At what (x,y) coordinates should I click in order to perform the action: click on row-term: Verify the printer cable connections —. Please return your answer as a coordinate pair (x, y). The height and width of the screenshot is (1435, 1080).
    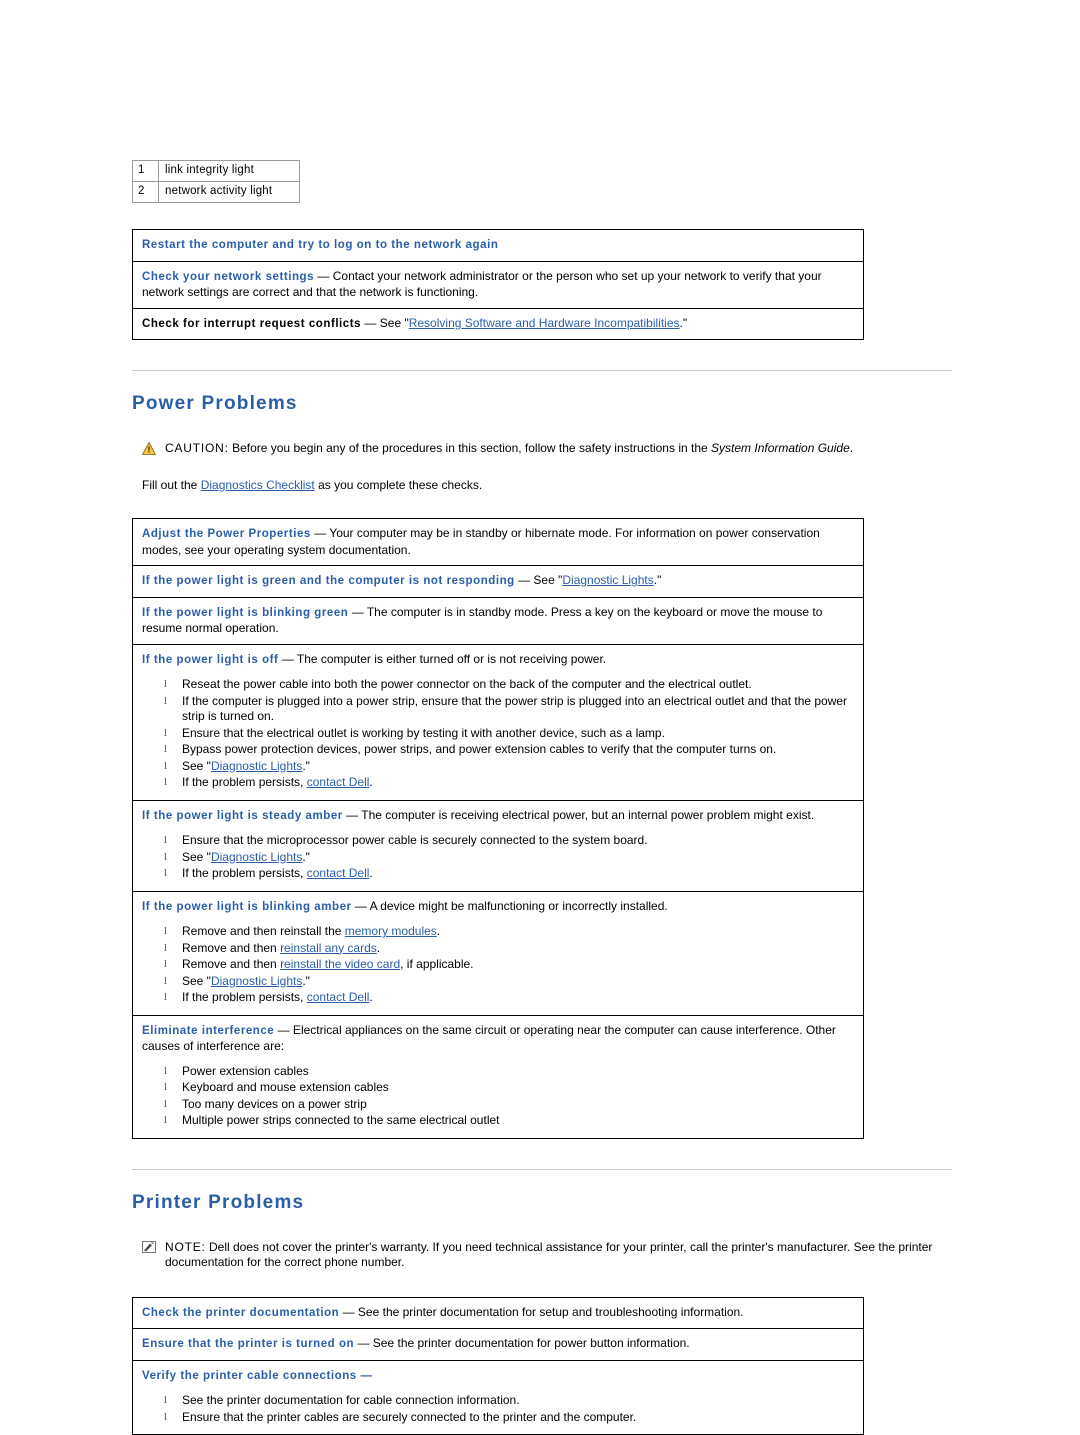
    Looking at the image, I should click on (257, 1376).